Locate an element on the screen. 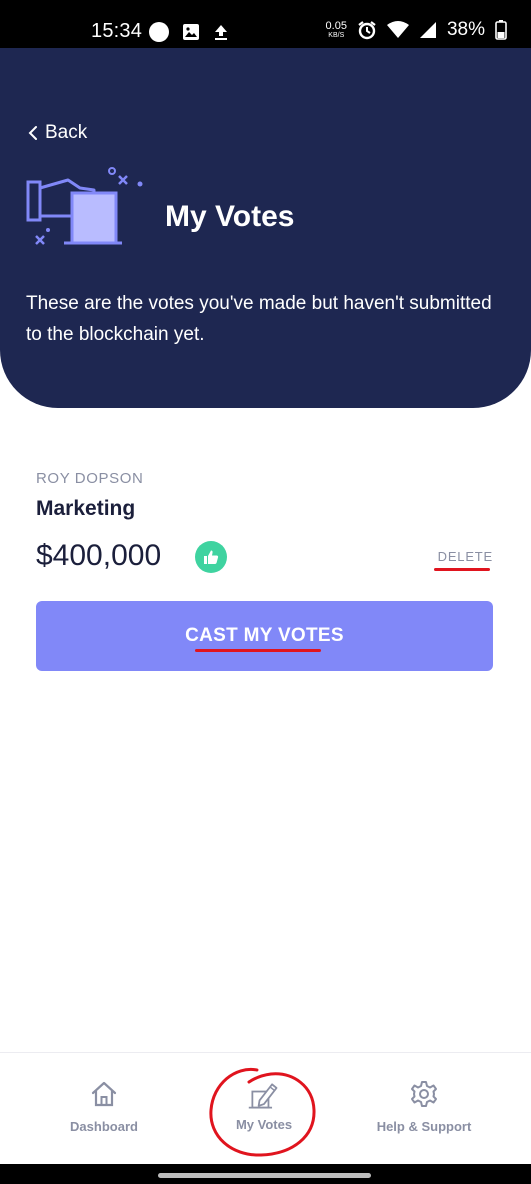  upload-icon is located at coordinates (221, 32).